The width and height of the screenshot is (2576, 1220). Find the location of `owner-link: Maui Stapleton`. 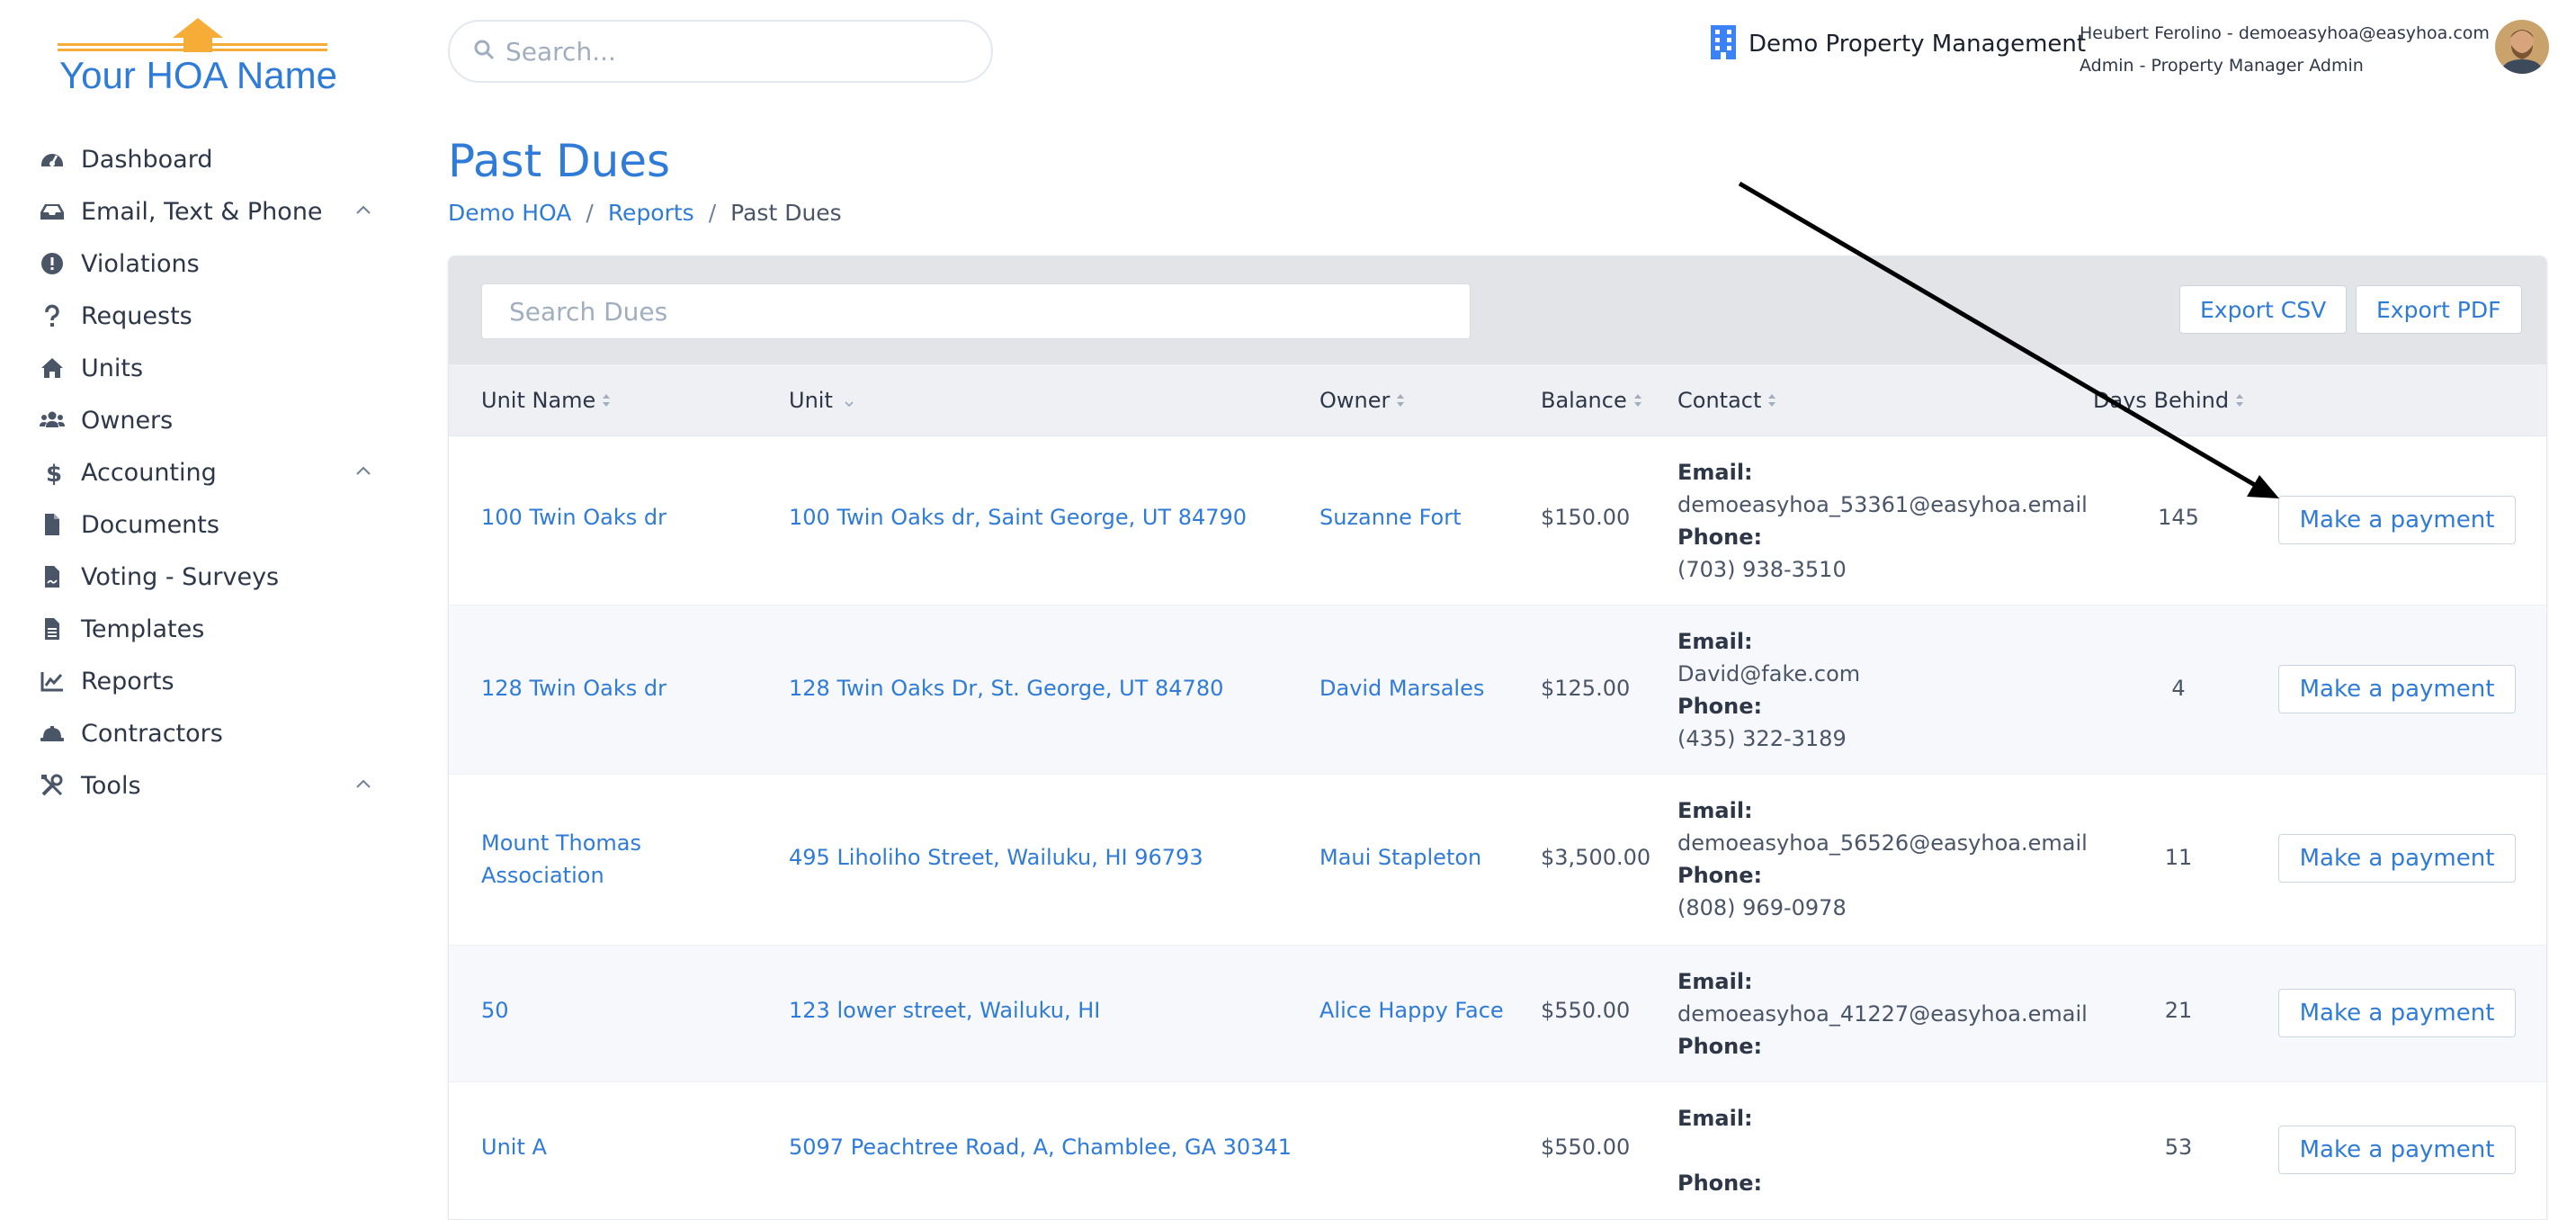

owner-link: Maui Stapleton is located at coordinates (1400, 857).